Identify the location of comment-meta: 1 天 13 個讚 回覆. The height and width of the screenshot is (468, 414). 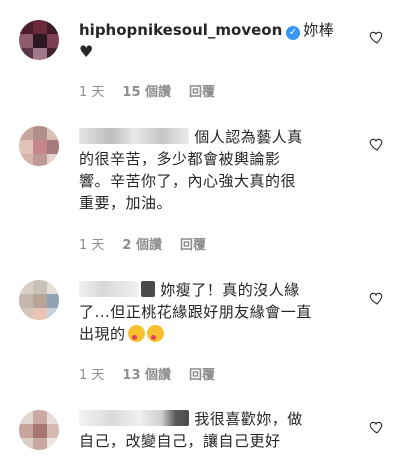
(156, 373).